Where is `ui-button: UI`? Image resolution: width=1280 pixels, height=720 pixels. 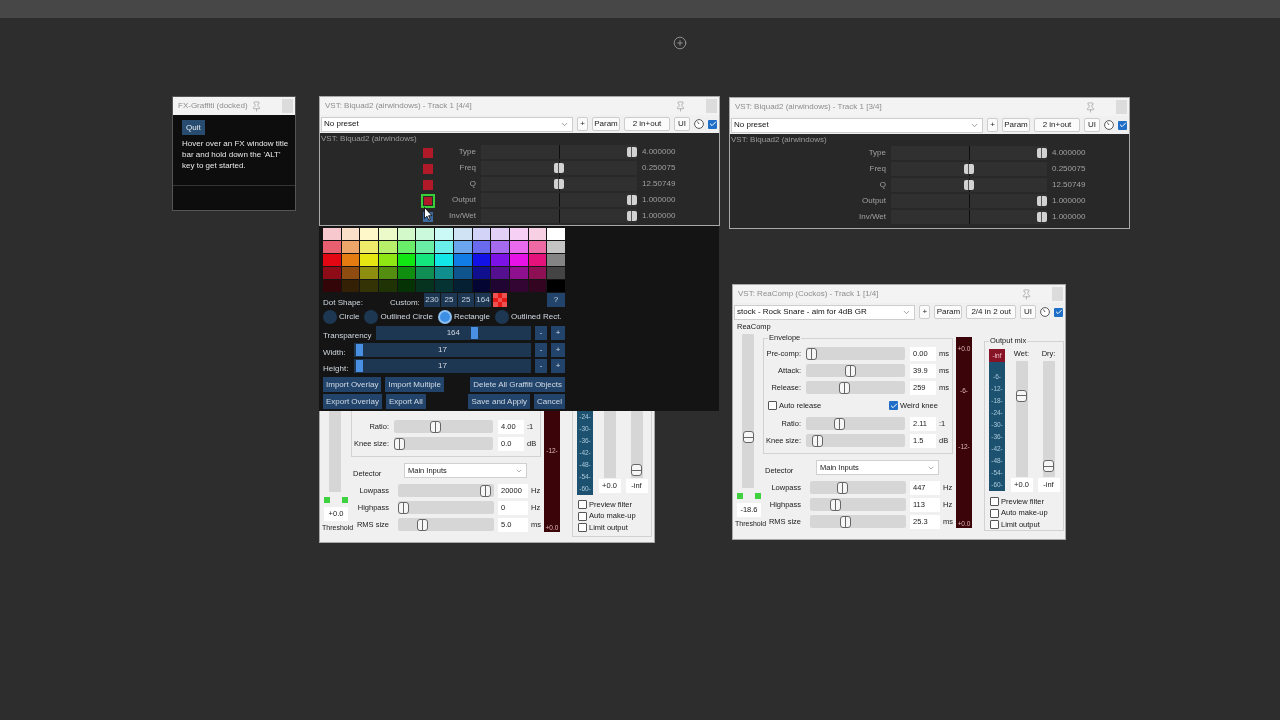 ui-button: UI is located at coordinates (682, 124).